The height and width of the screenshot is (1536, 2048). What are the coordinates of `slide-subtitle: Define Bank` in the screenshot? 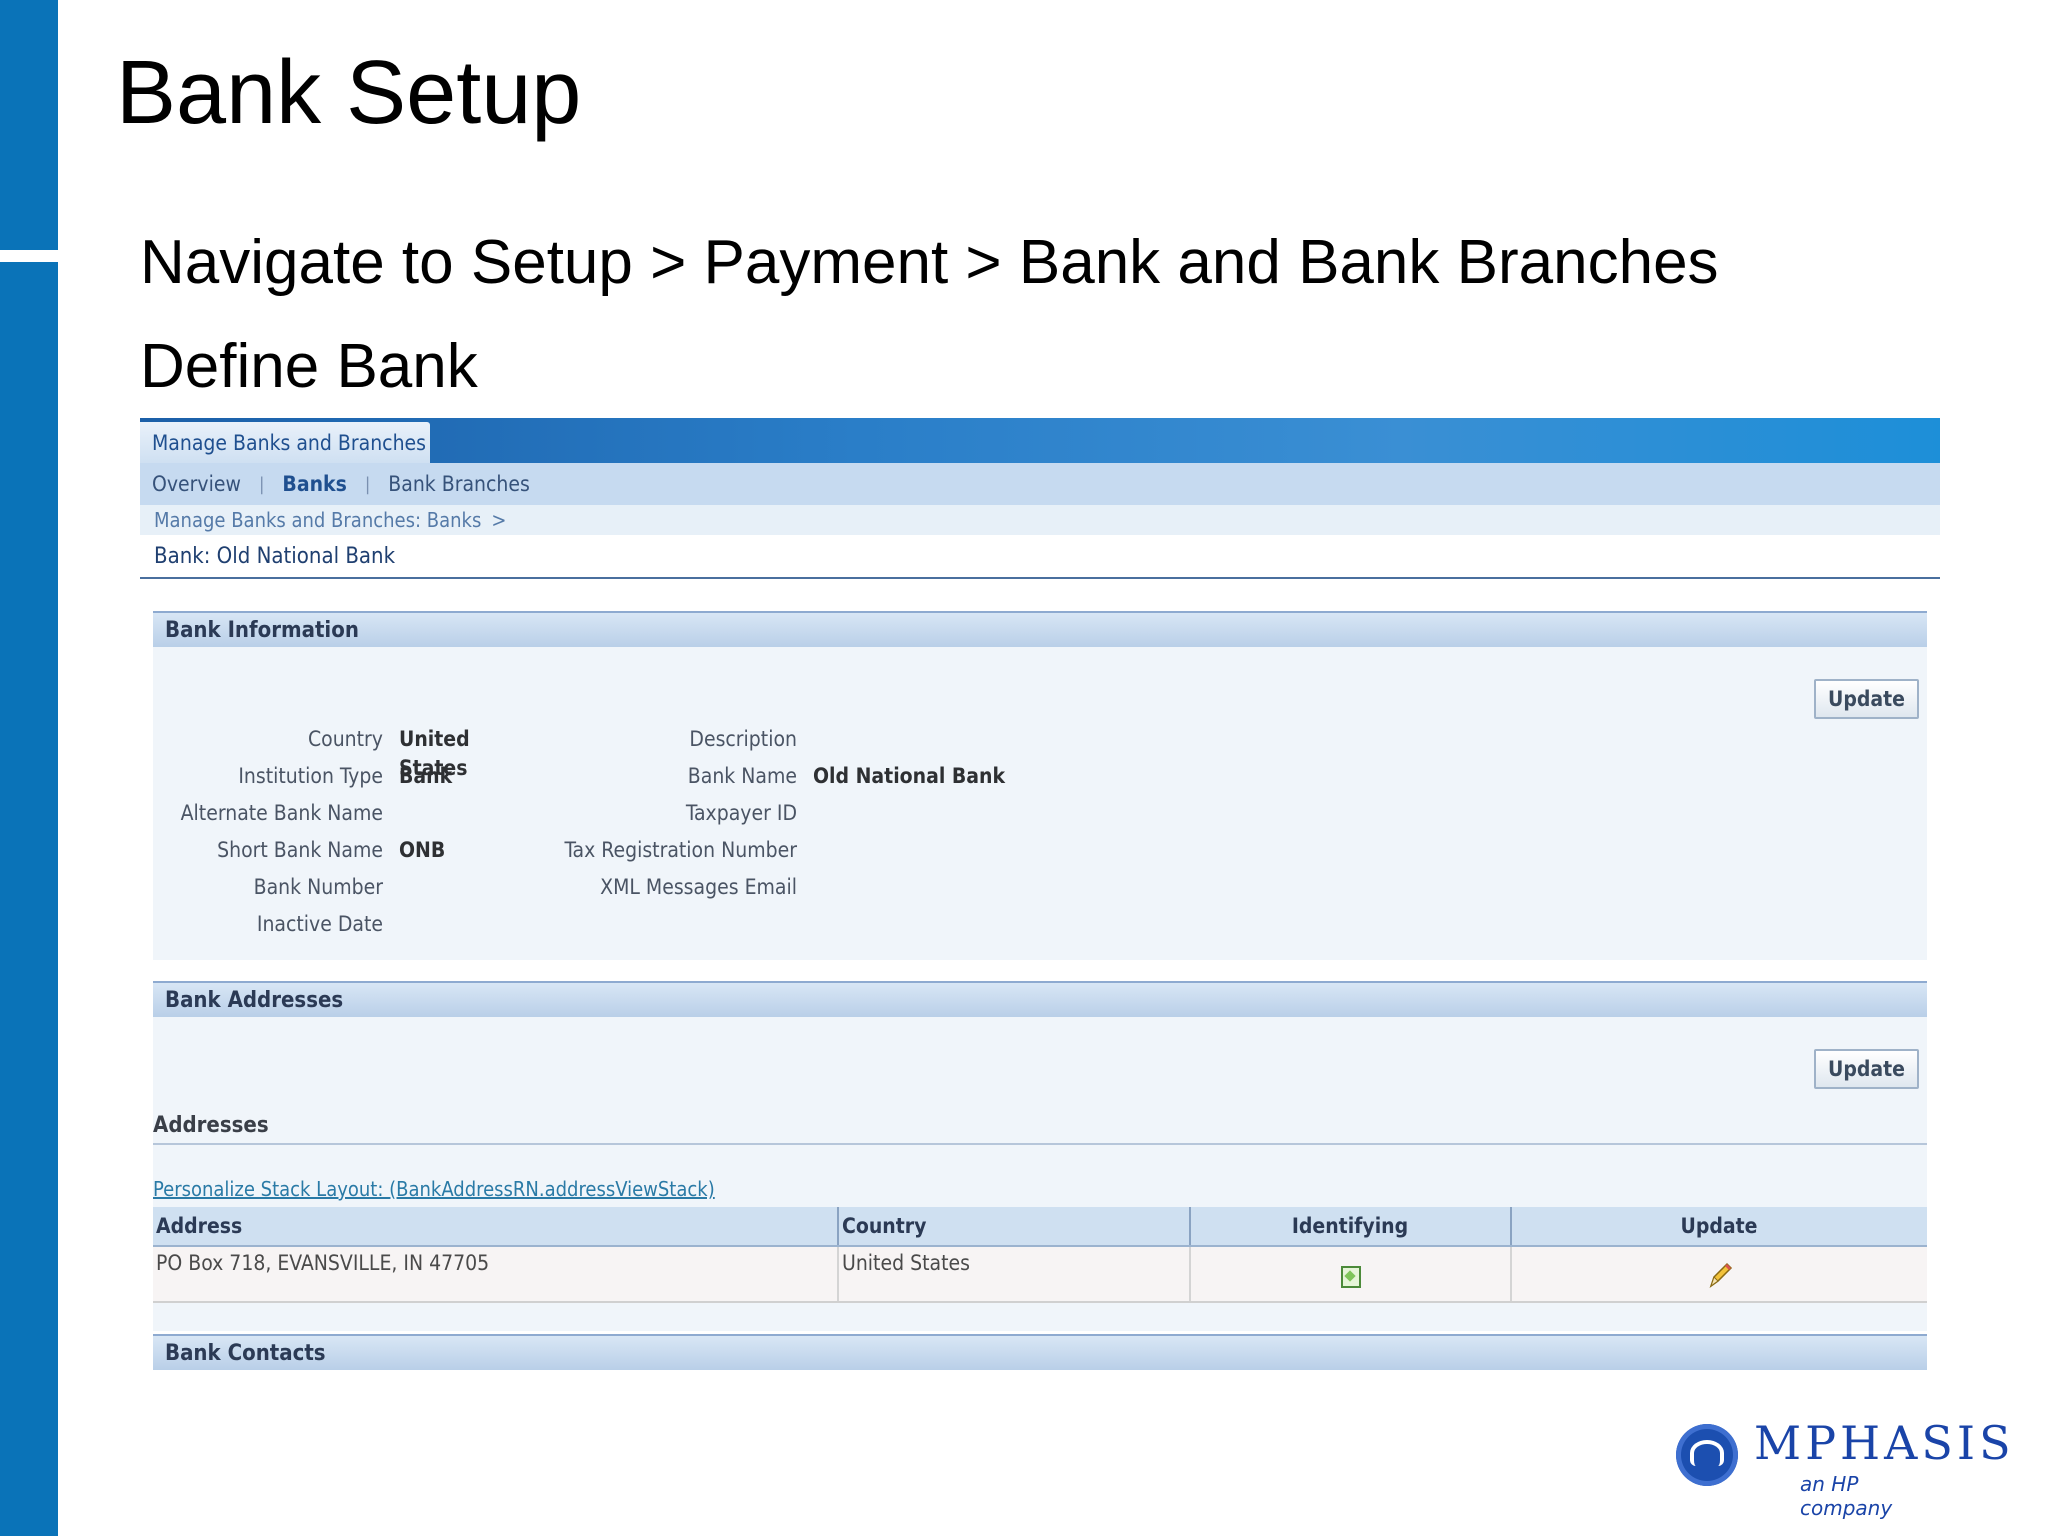 It's located at (309, 366).